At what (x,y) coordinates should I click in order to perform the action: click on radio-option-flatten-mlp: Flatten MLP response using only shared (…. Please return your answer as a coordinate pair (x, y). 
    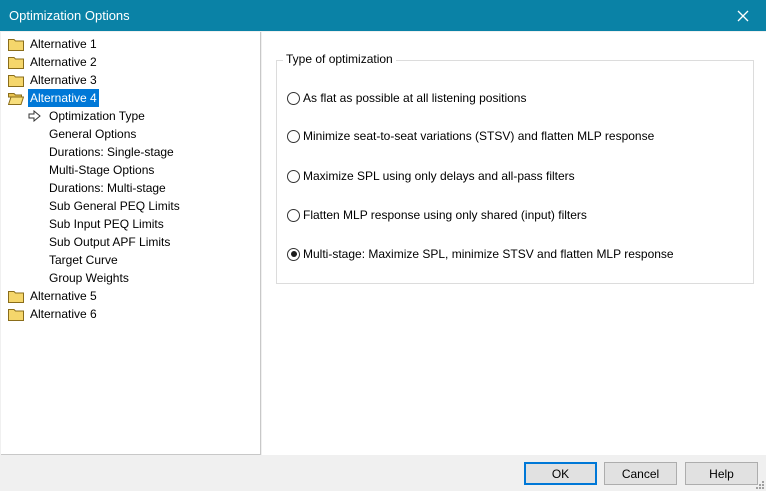
    Looking at the image, I should click on (437, 215).